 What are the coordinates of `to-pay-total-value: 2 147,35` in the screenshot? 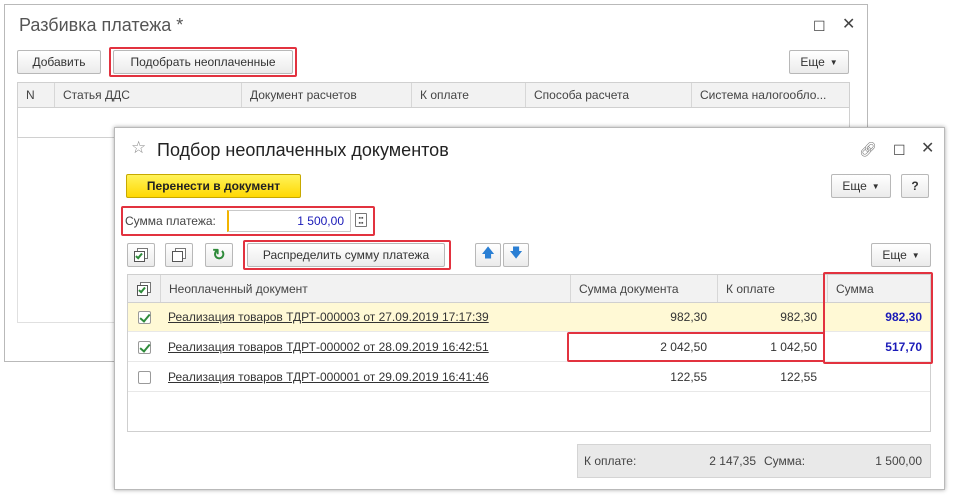 It's located at (732, 461).